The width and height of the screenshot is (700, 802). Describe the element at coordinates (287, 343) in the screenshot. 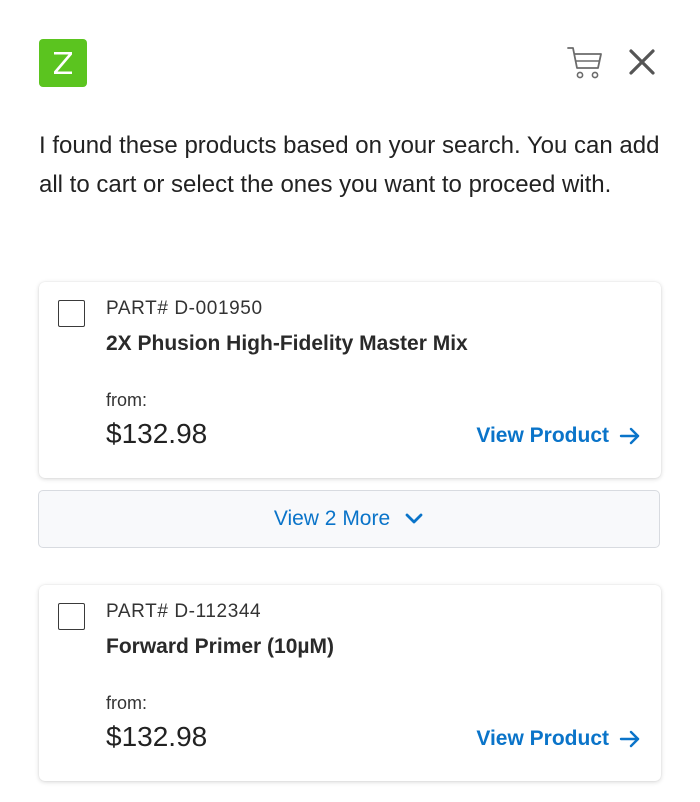

I see `product-name: 2X Phusion High-Fidelity Master Mix` at that location.